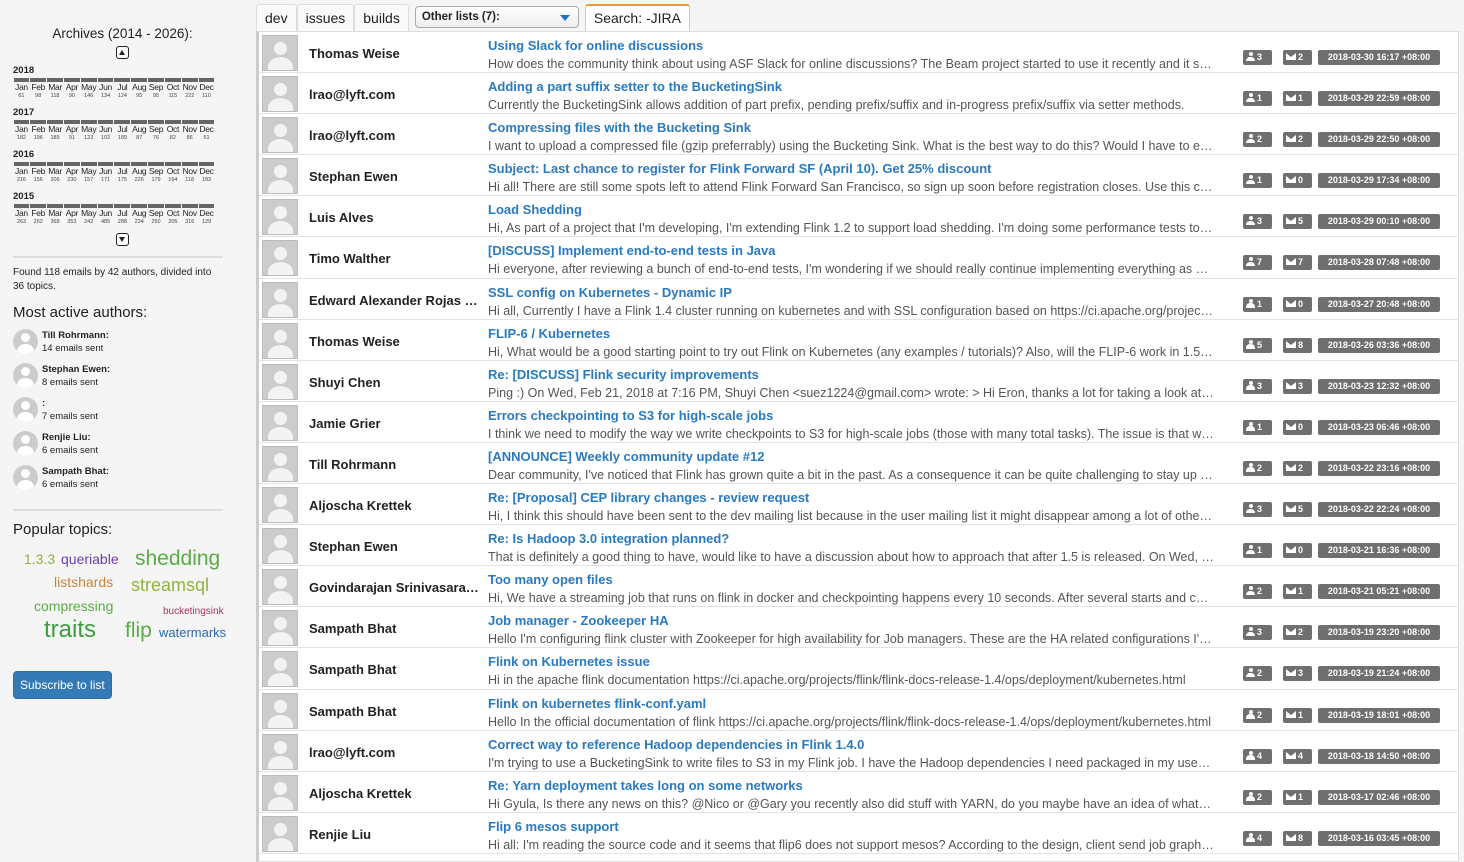  I want to click on subscribe-button: Subscribe to list, so click(62, 685).